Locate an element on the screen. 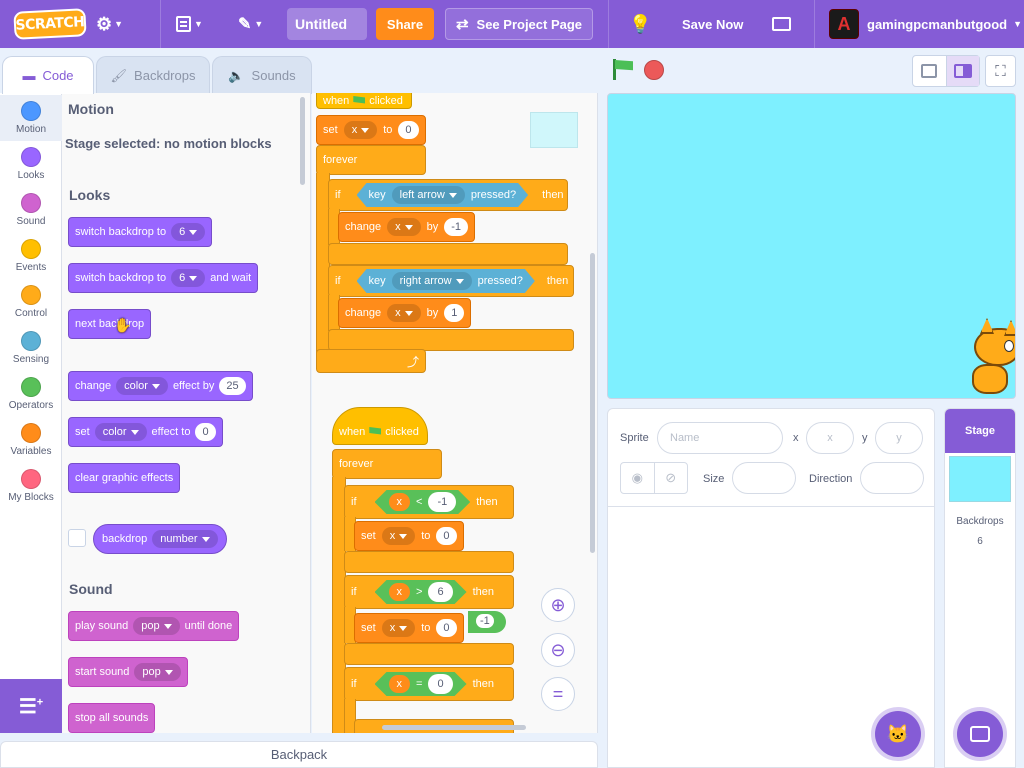  y-input: y is located at coordinates (899, 438).